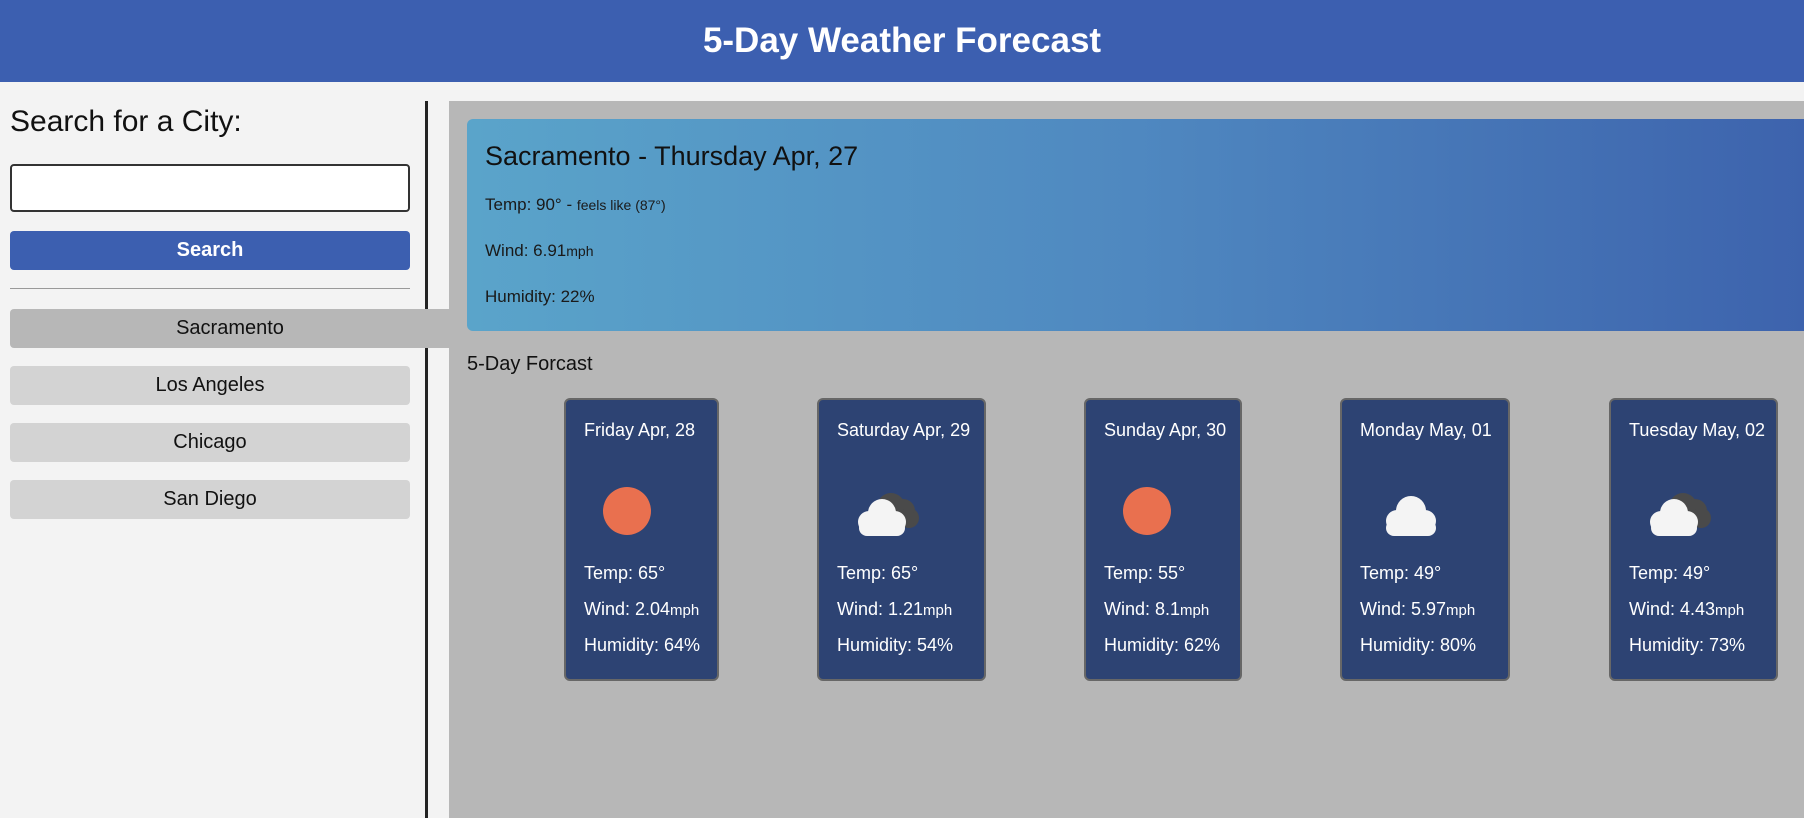  I want to click on current-temp: Temp: 90° - feels like (87°), so click(1135, 205).